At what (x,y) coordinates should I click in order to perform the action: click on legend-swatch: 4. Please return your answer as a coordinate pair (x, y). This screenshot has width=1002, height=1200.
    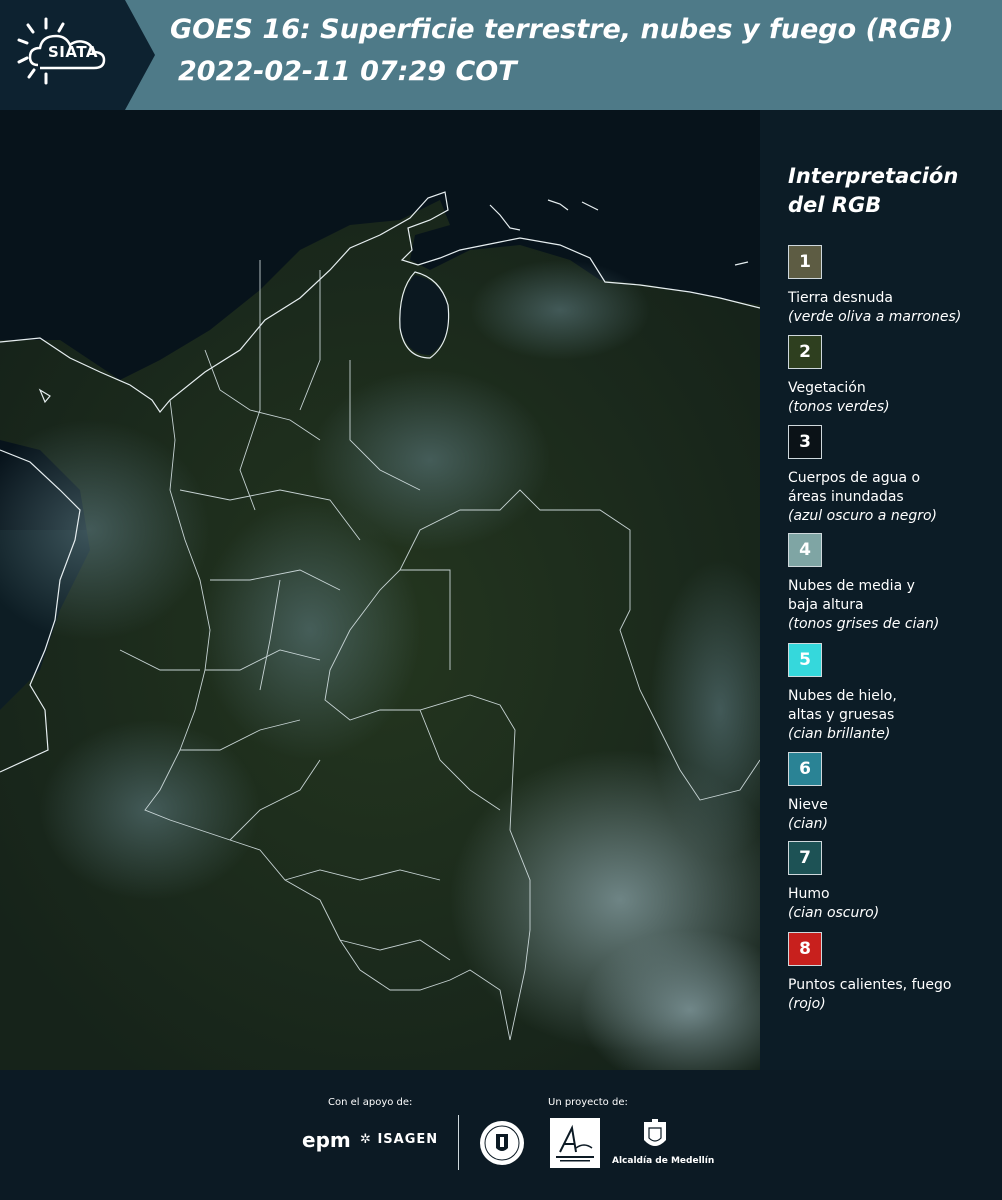
    Looking at the image, I should click on (805, 550).